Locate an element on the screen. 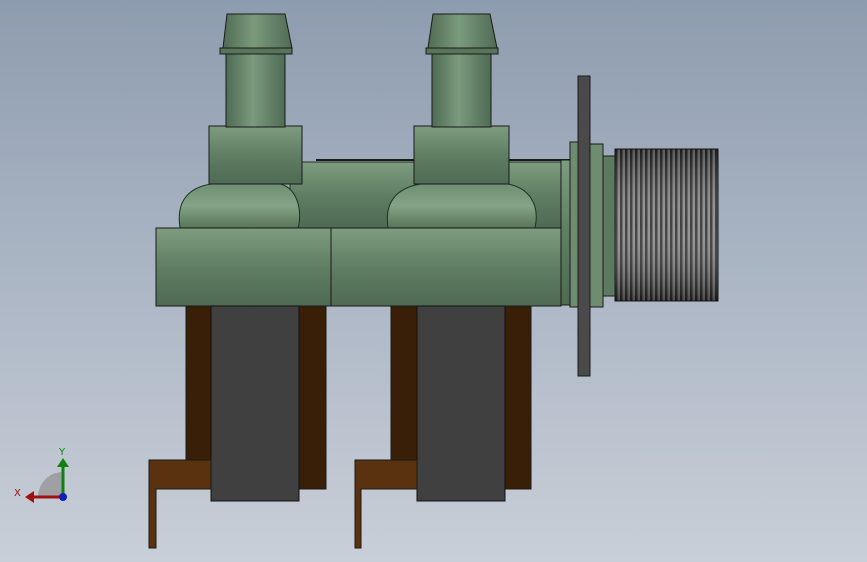 This screenshot has height=562, width=867. inlet-fitting is located at coordinates (639, 226).